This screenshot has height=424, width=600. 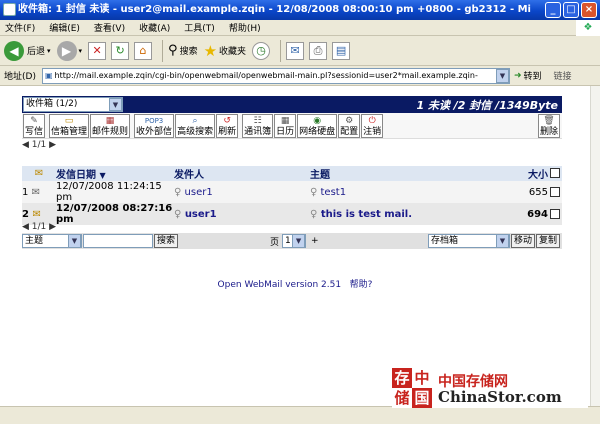 I want to click on pagination-top: ◀ 1/1 ▶, so click(x=39, y=145).